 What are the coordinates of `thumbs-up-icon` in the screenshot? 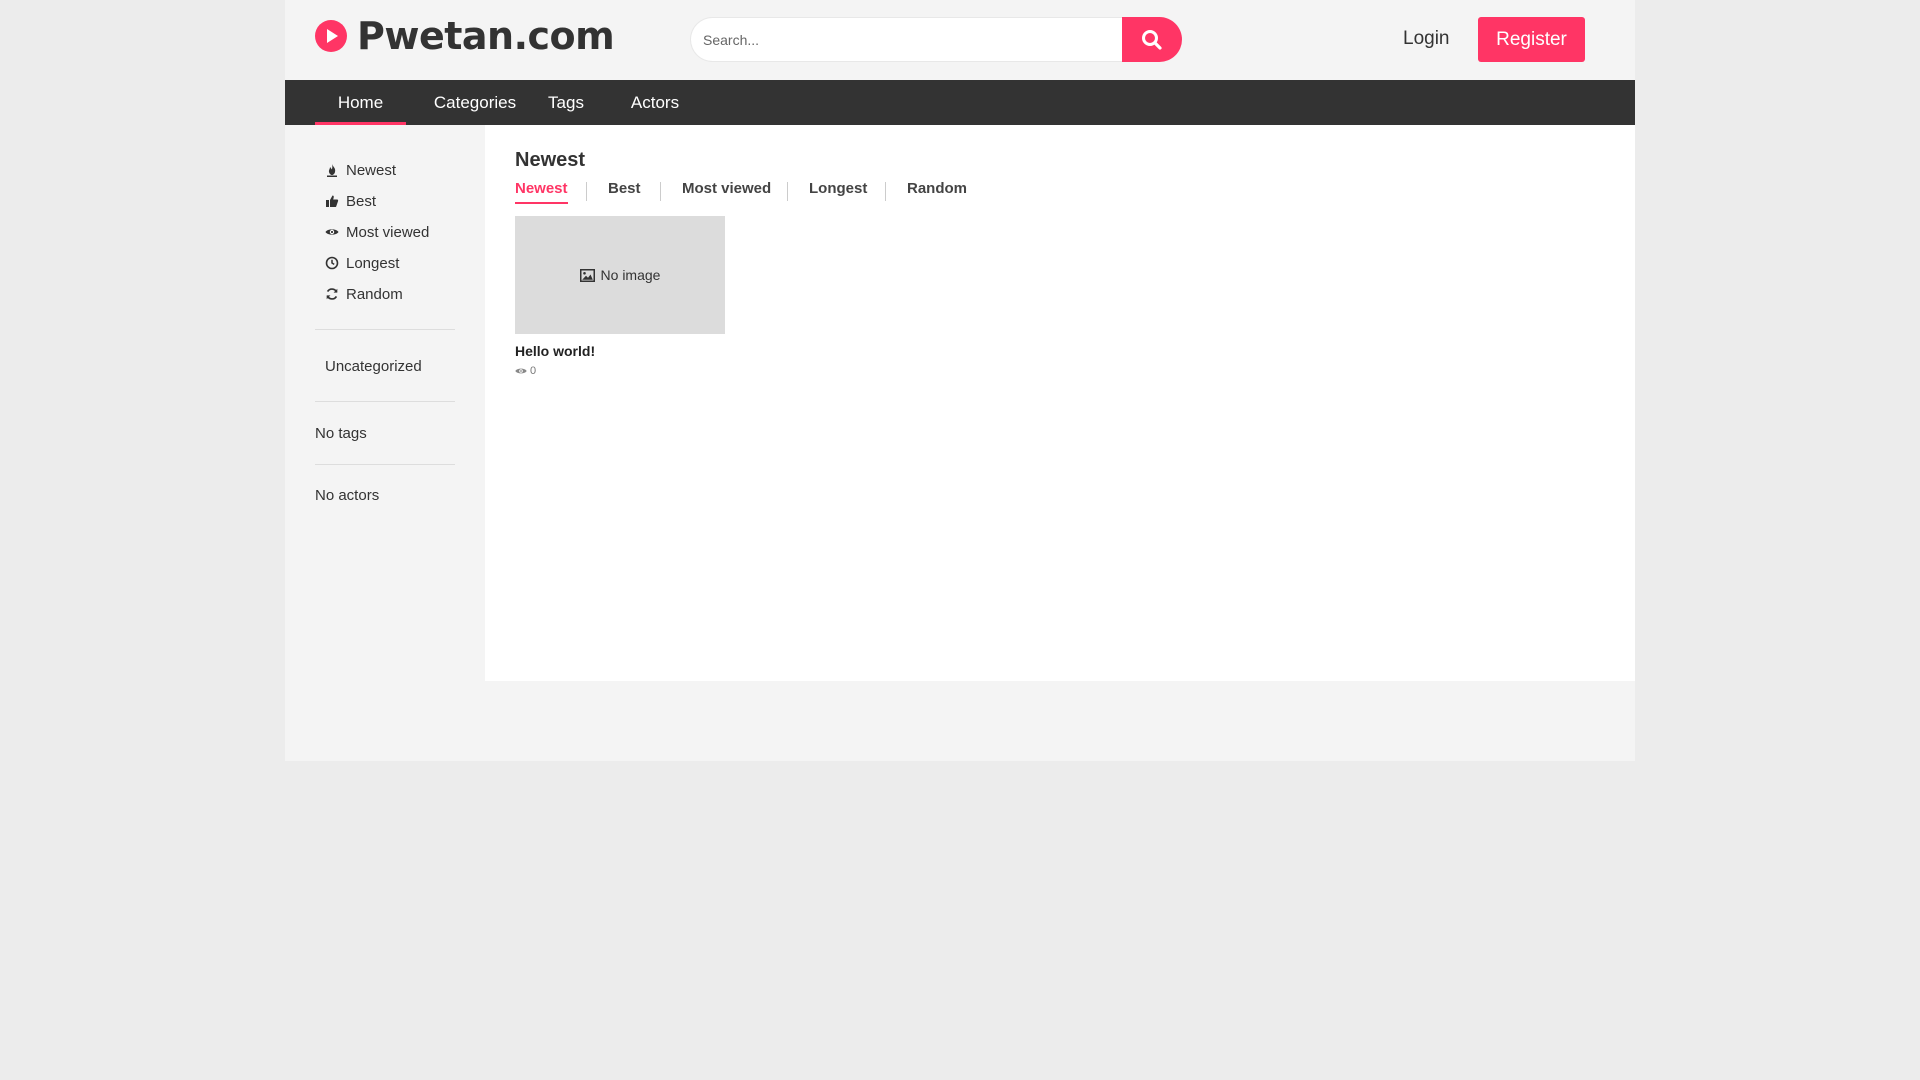 It's located at (332, 201).